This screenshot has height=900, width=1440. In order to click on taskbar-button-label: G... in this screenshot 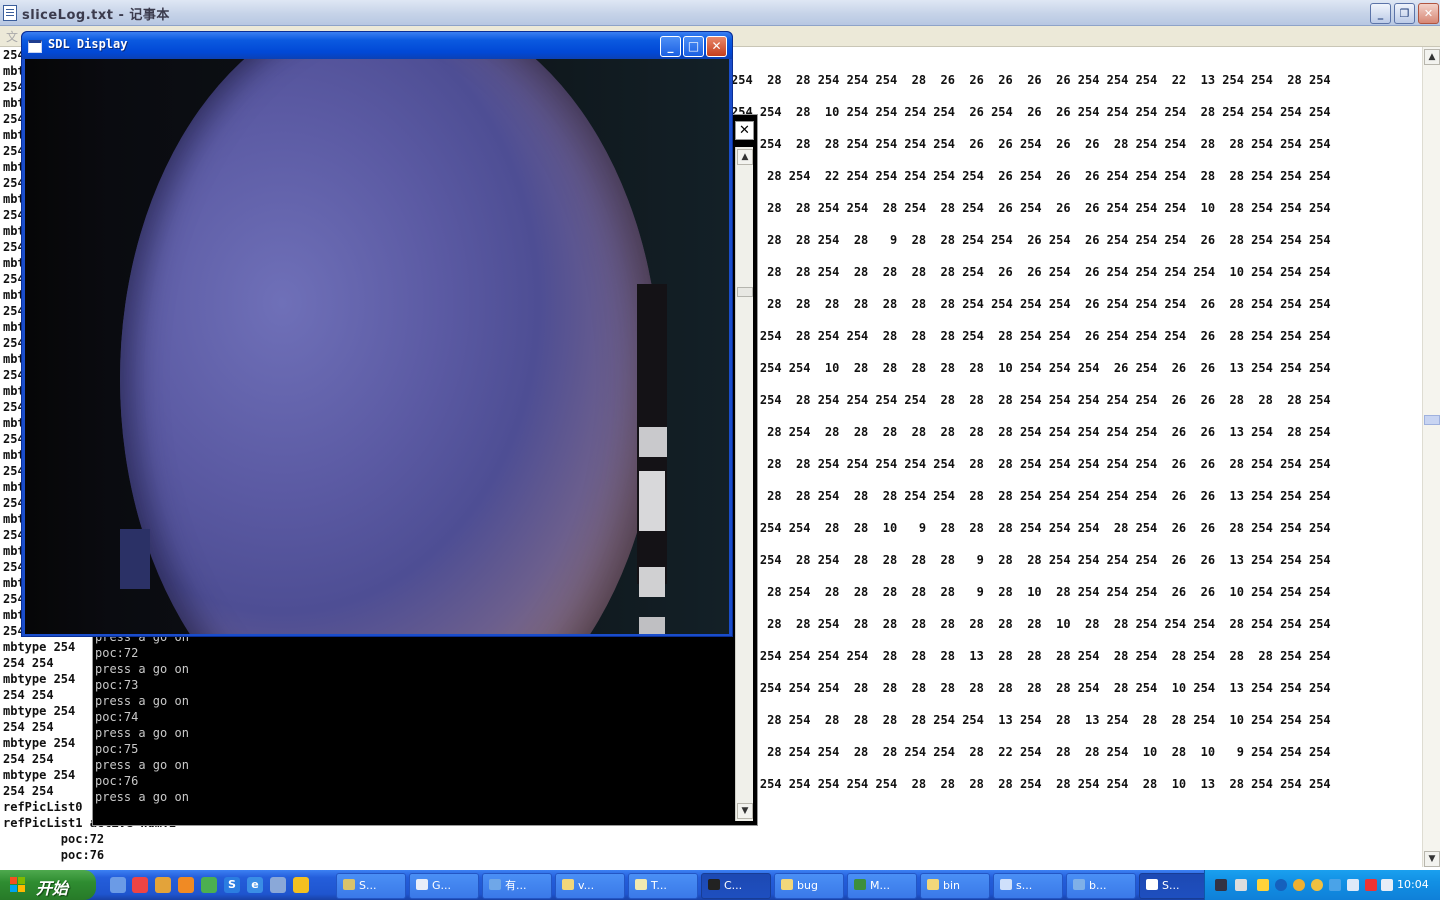, I will do `click(442, 885)`.